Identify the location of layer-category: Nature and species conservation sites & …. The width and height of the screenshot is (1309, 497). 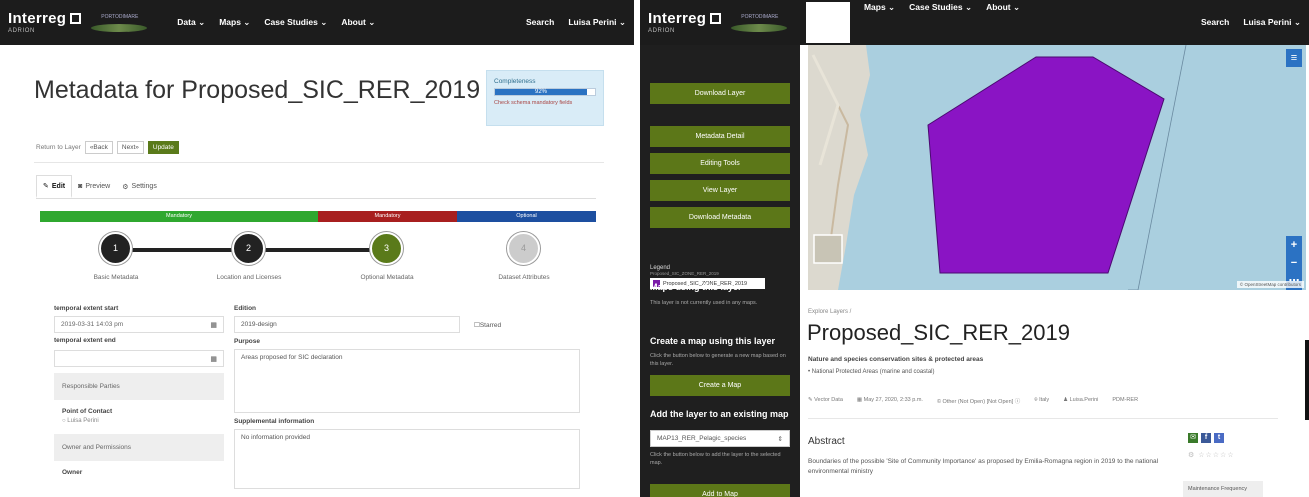
(895, 359).